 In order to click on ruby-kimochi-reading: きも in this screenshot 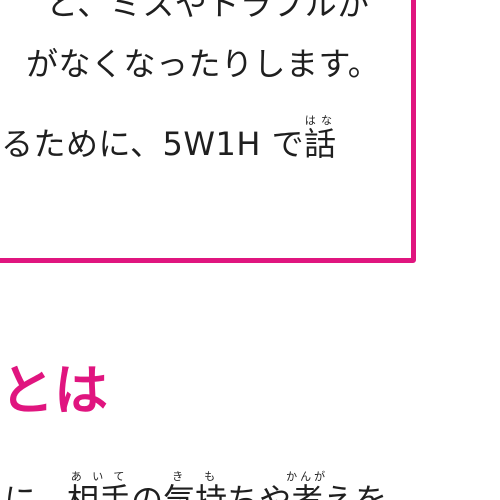, I will do `click(195, 476)`.